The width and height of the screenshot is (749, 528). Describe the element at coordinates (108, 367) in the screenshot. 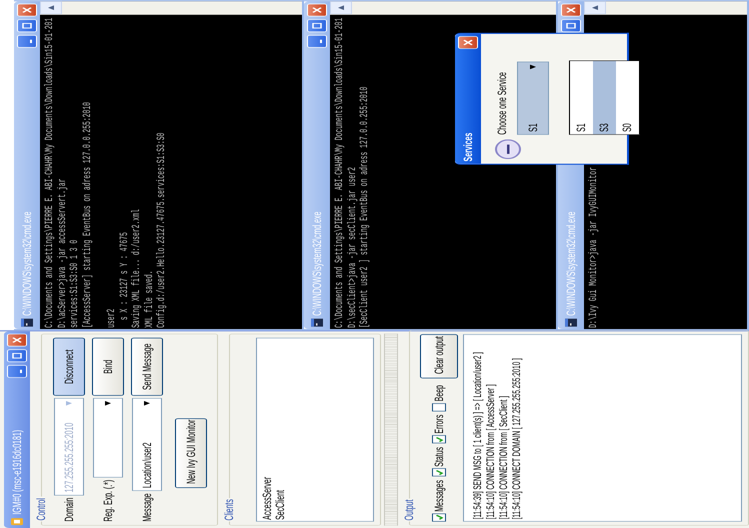

I see `action-button: Bind` at that location.